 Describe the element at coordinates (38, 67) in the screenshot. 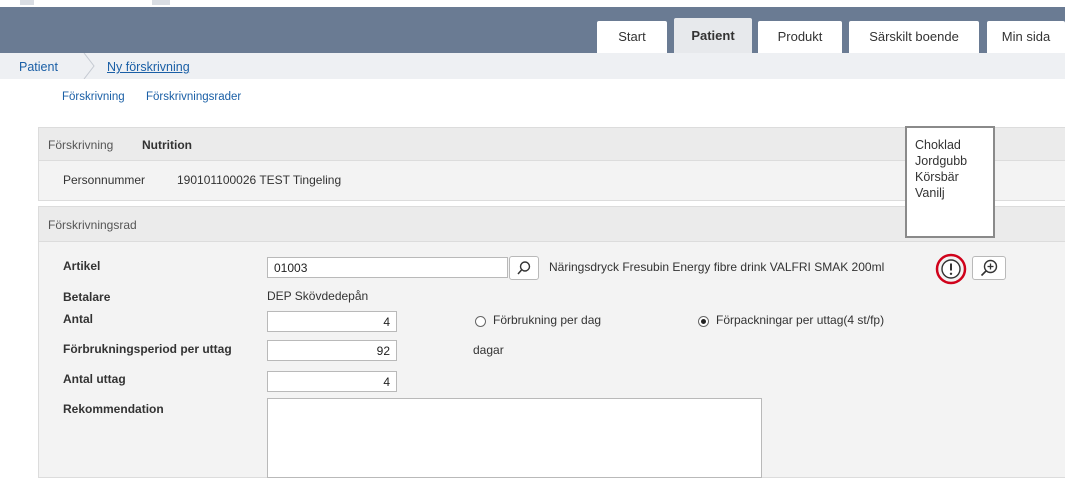

I see `breadcrumb-patient: Patient` at that location.